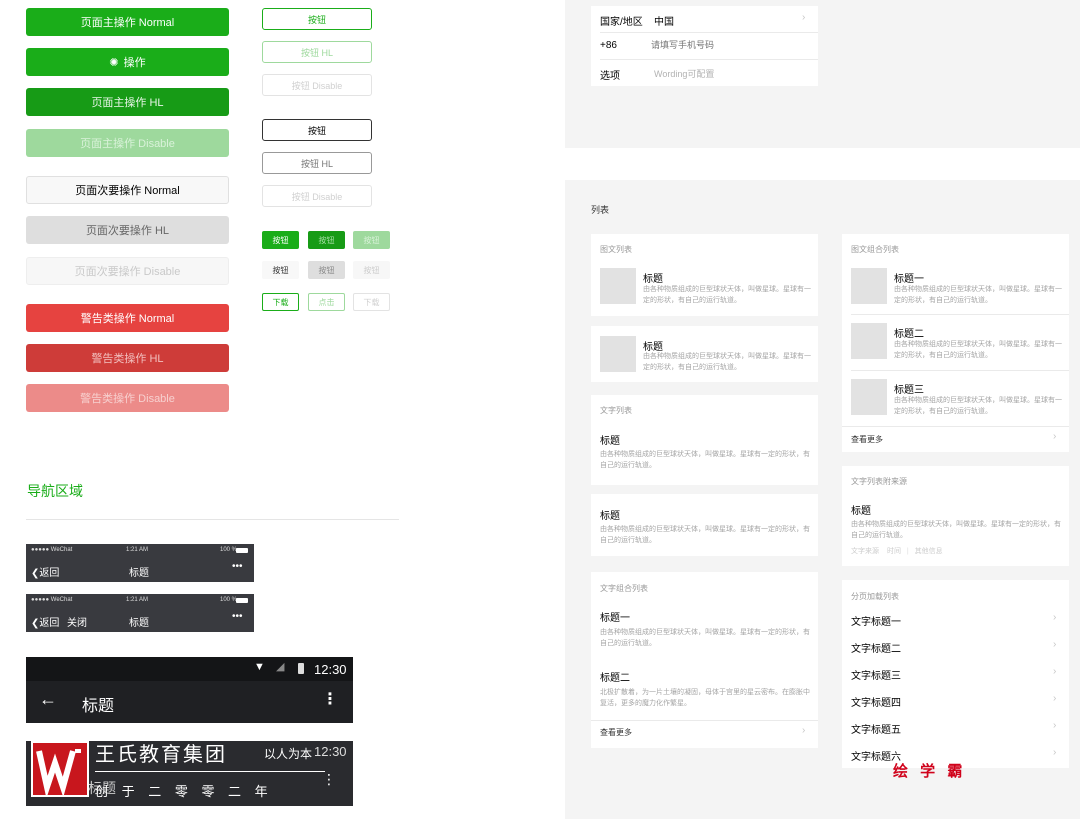 The height and width of the screenshot is (819, 1080). What do you see at coordinates (879, 481) in the screenshot?
I see `text-source-label: 文字列表附来源` at bounding box center [879, 481].